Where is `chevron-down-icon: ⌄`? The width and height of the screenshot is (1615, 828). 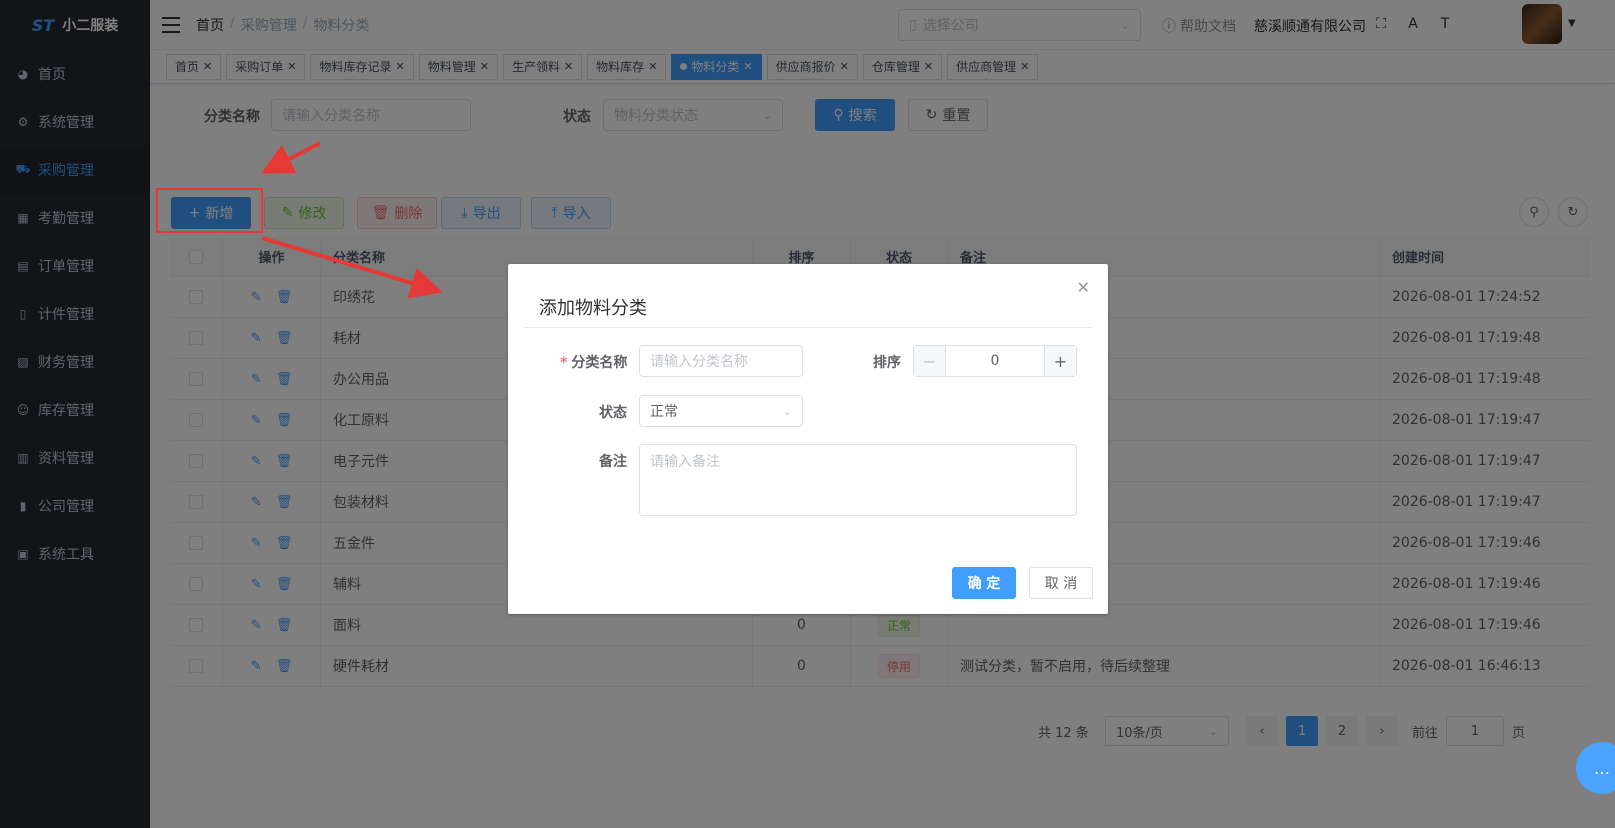 chevron-down-icon: ⌄ is located at coordinates (787, 411).